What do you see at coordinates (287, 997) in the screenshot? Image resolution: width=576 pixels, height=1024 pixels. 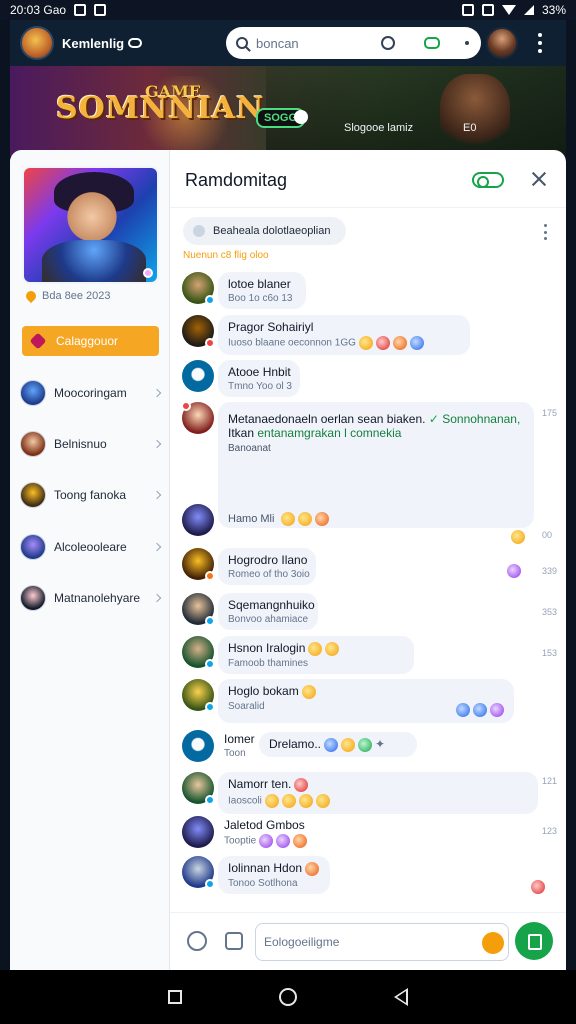 I see `home-icon` at bounding box center [287, 997].